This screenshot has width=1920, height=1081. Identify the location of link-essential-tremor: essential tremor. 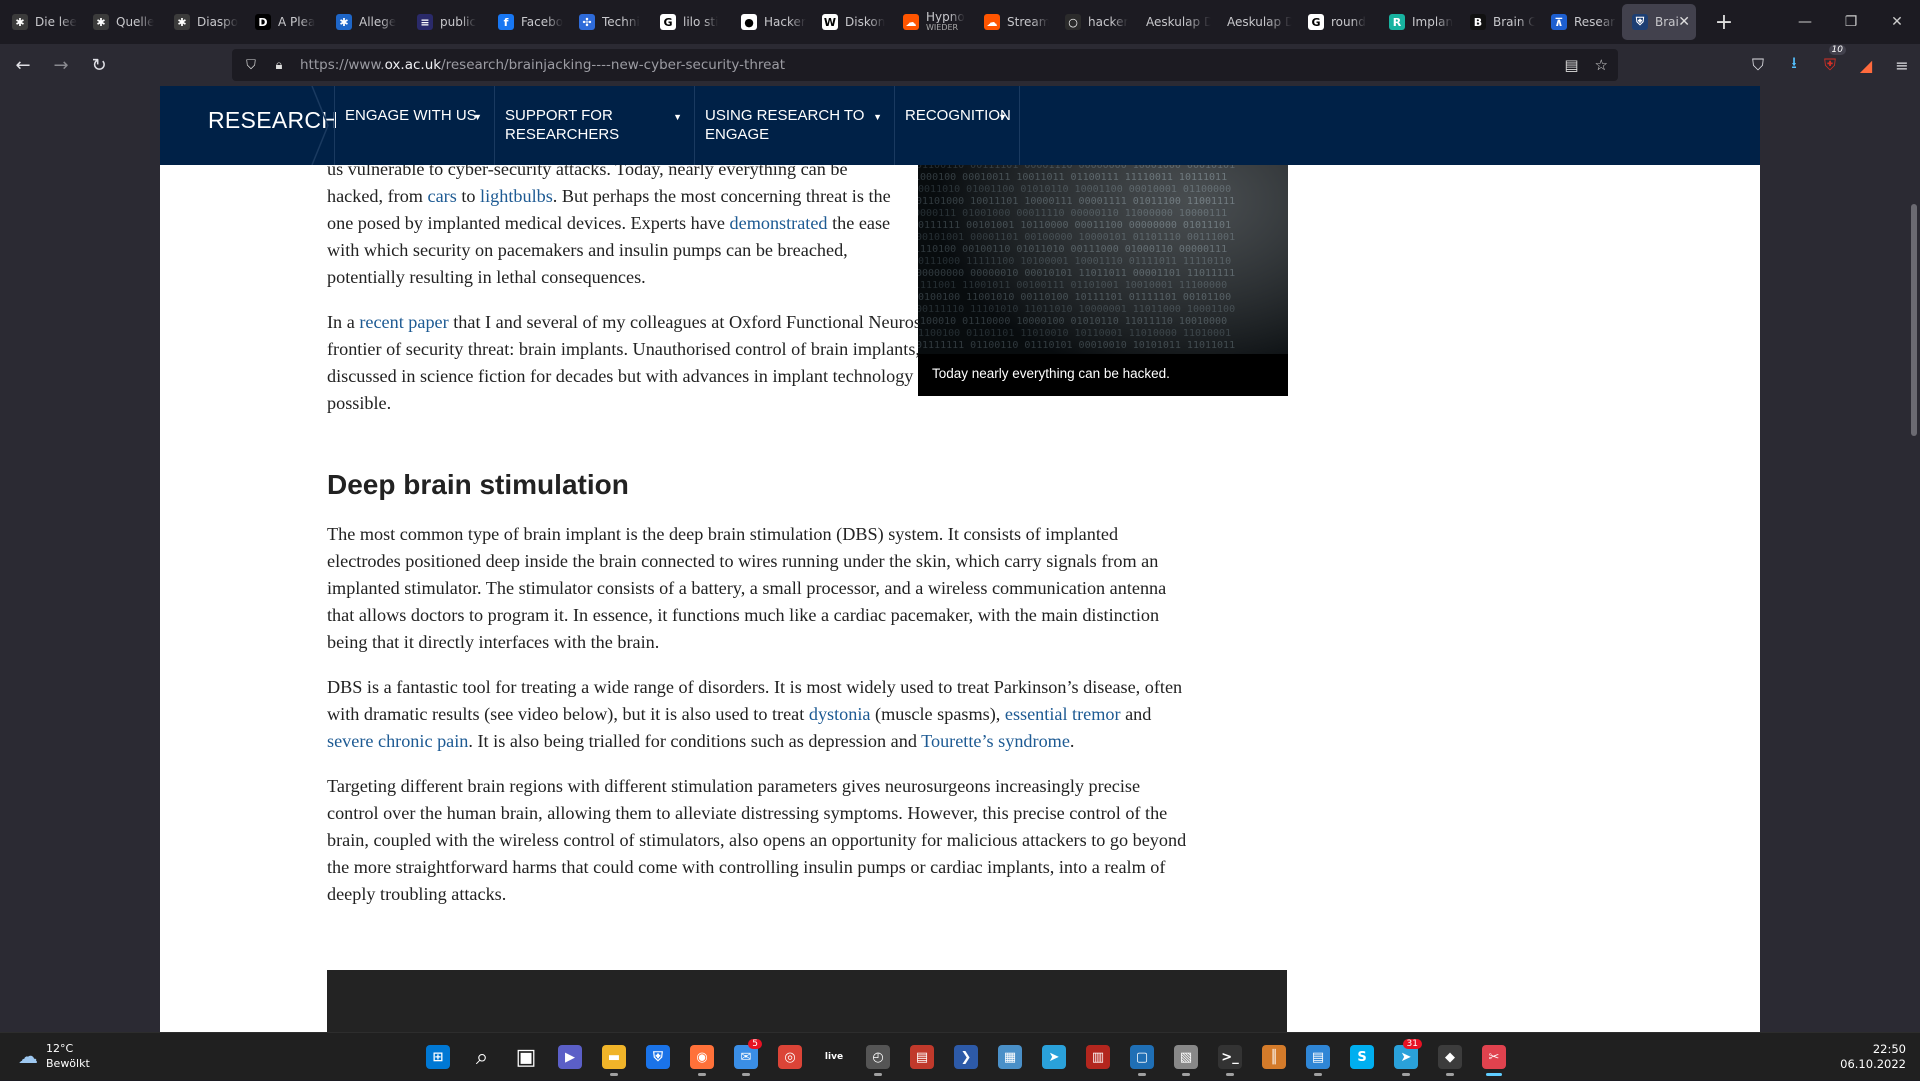
(1063, 714).